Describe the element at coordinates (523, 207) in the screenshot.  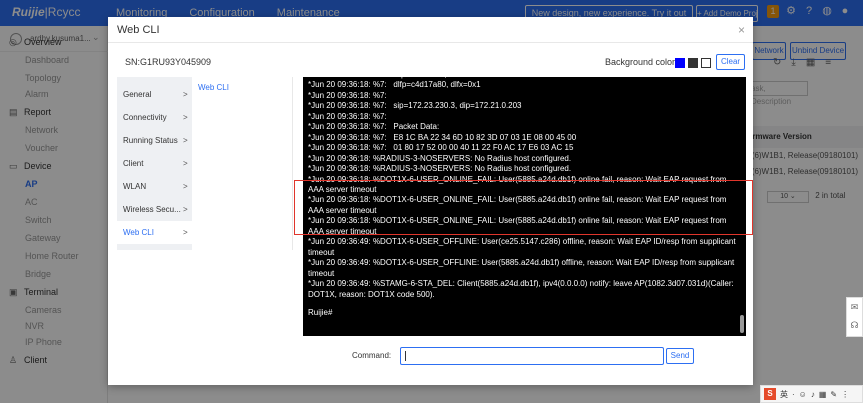
I see `highlight-annotation-box` at that location.